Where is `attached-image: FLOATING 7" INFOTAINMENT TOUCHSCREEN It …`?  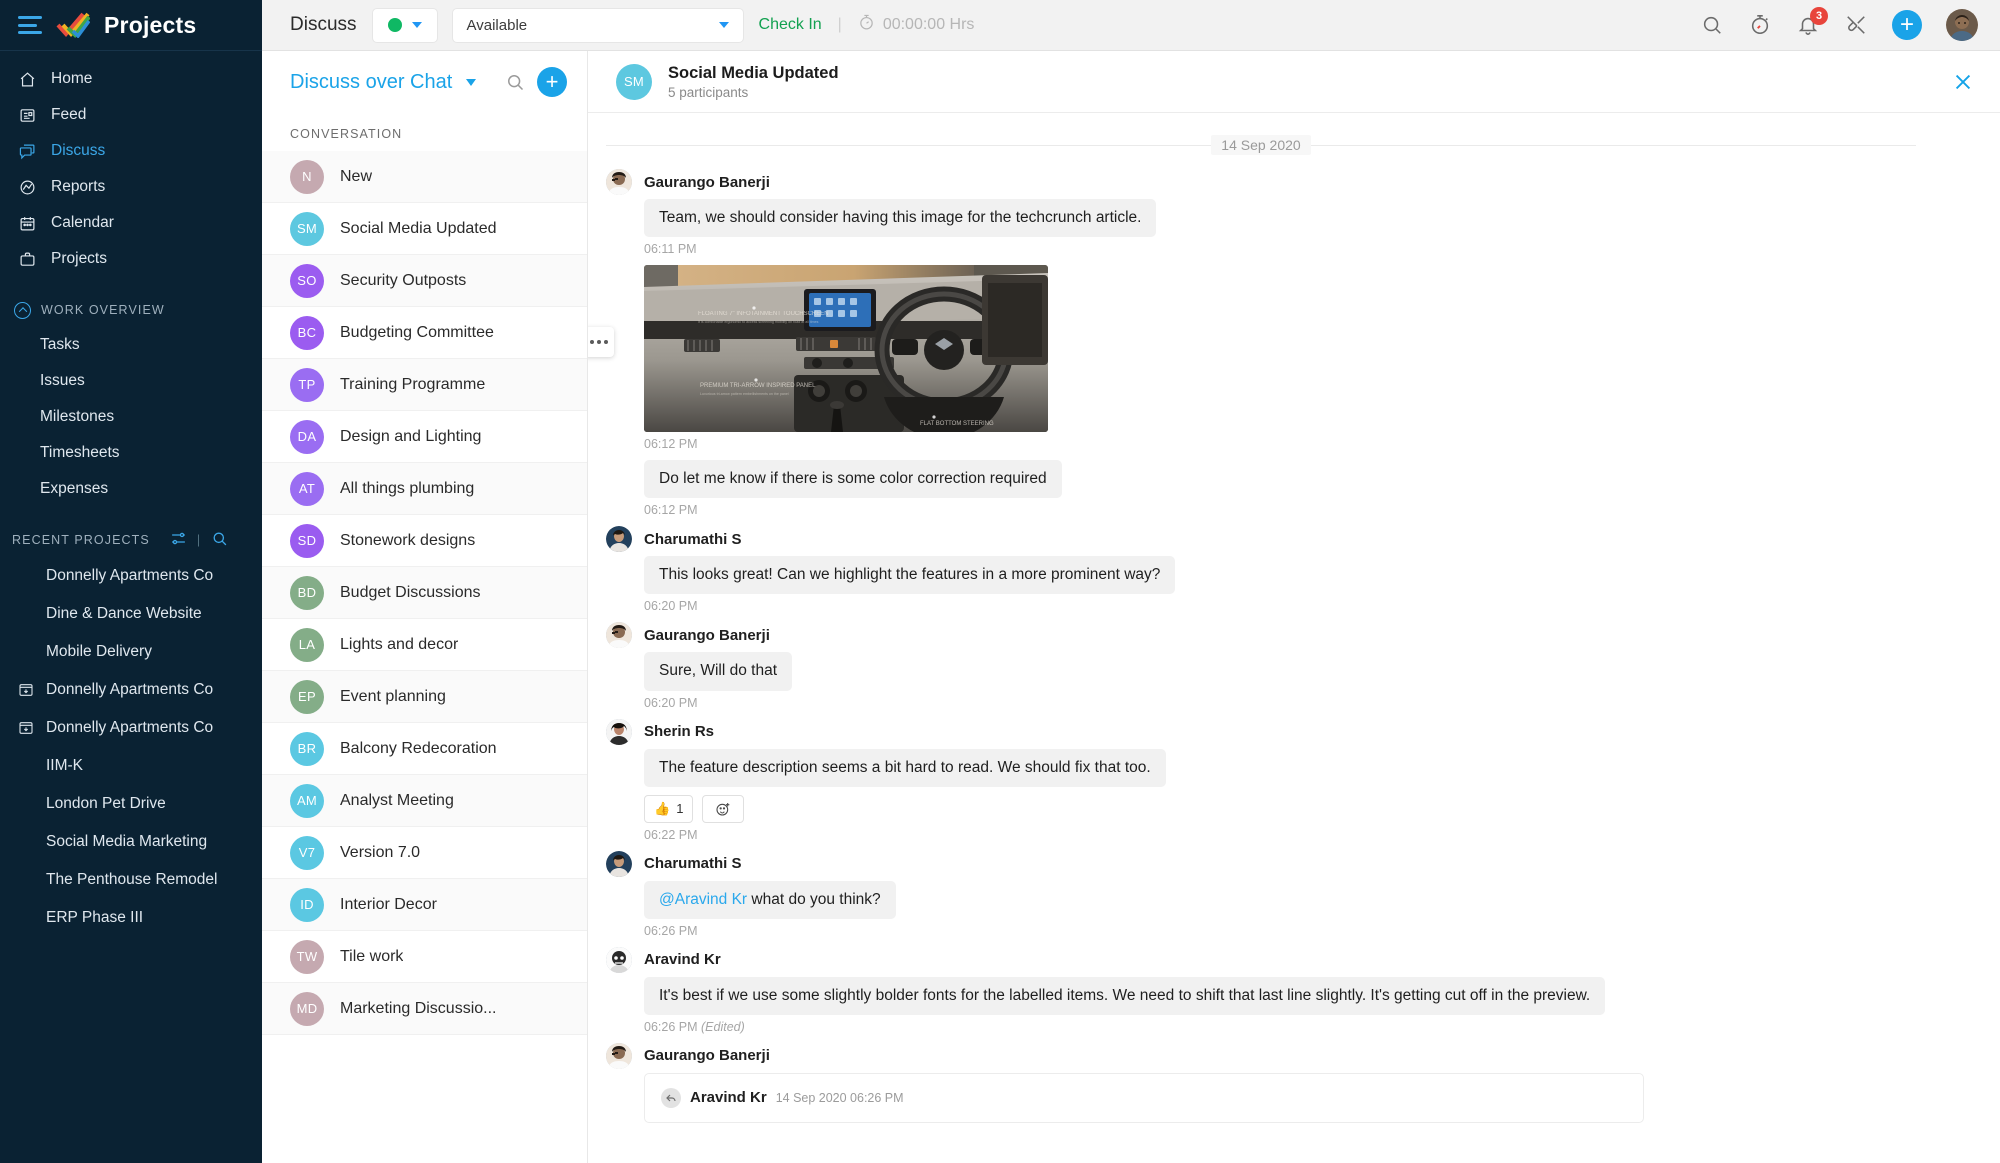
attached-image: FLOATING 7" INFOTAINMENT TOUCHSCREEN It … is located at coordinates (846, 349).